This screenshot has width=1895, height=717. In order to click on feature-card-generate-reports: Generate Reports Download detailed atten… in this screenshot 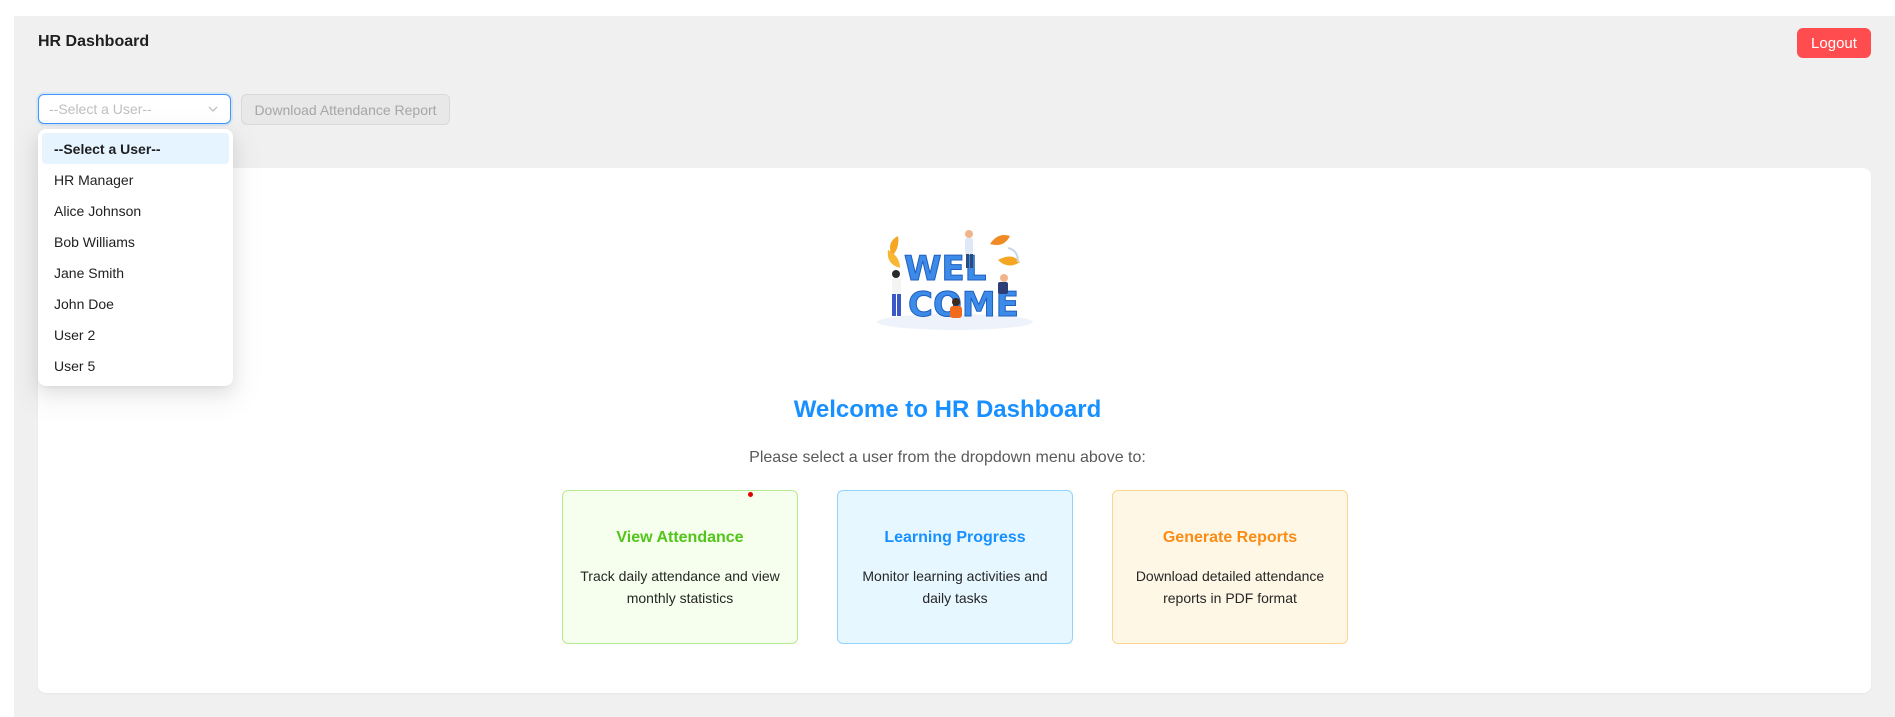, I will do `click(1230, 567)`.